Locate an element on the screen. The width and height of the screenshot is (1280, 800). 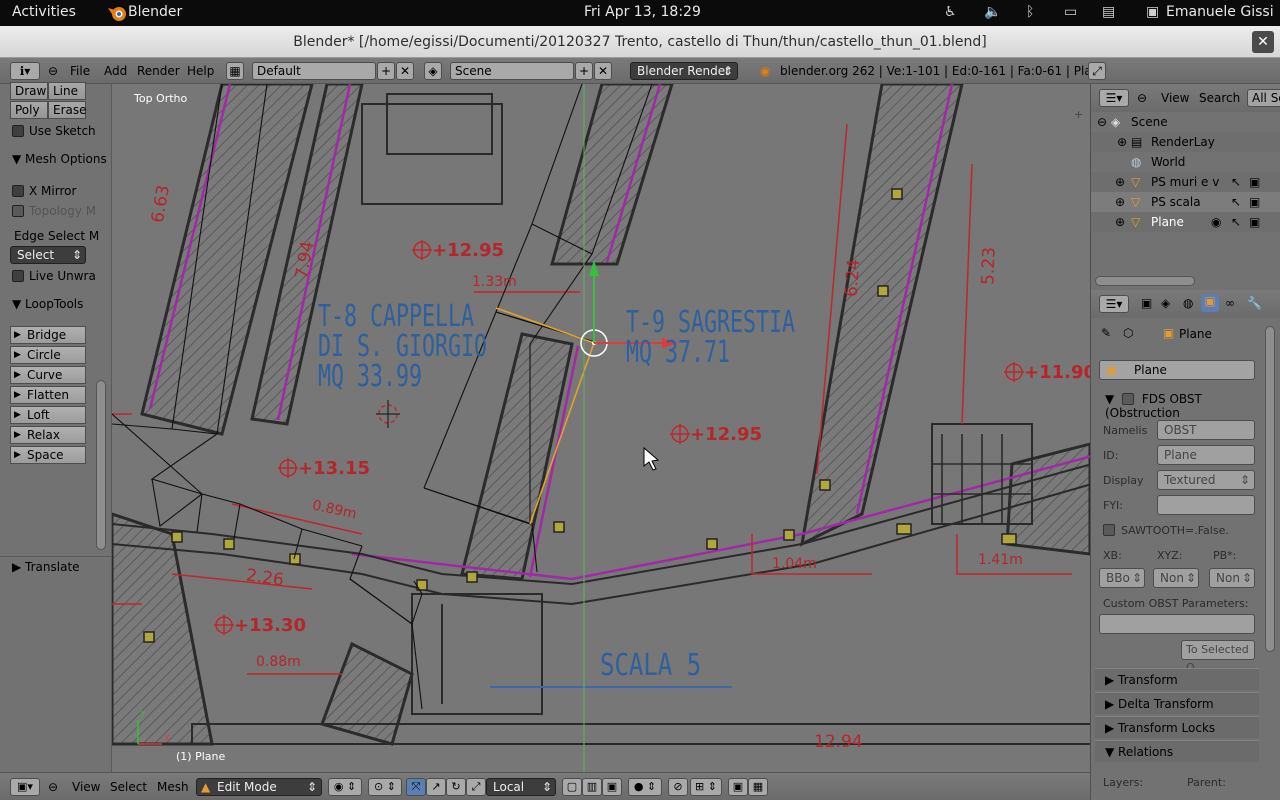
render-preview-icon: ▣ is located at coordinates (738, 787).